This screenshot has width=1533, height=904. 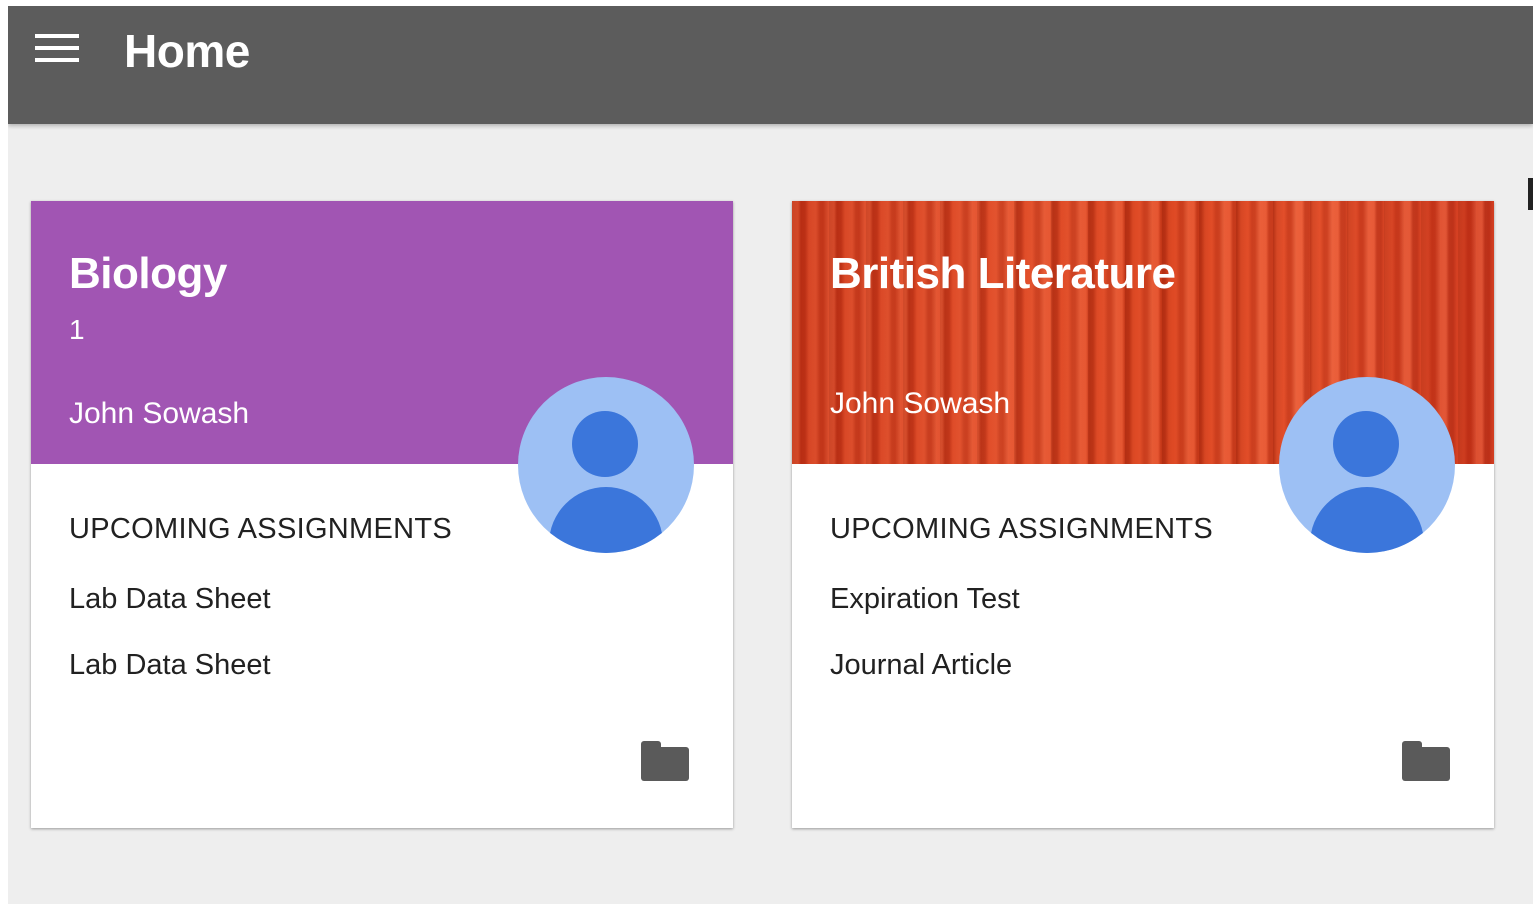 I want to click on app-bar: Home, so click(x=770, y=65).